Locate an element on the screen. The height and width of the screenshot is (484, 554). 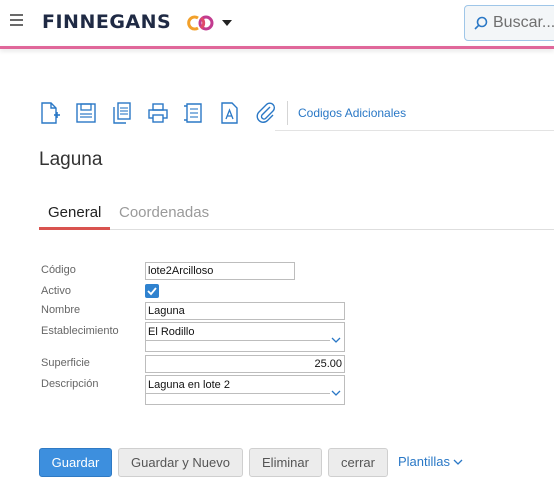
establecimiento-select: El Rodillo is located at coordinates (245, 337).